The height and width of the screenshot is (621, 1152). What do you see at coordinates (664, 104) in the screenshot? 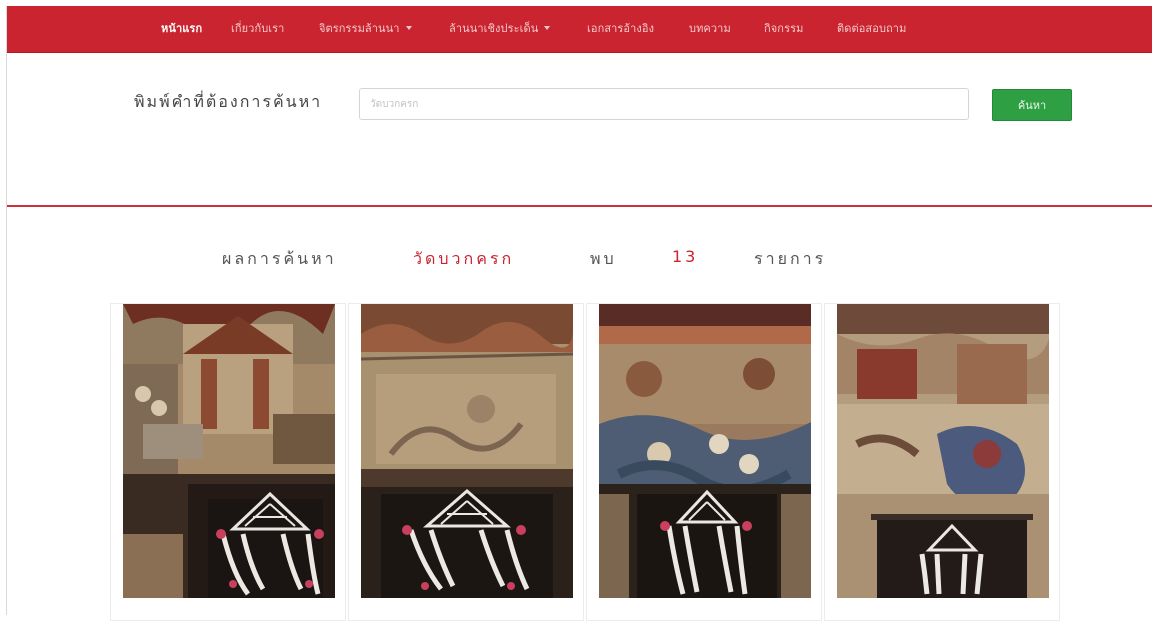
I see `search-input` at bounding box center [664, 104].